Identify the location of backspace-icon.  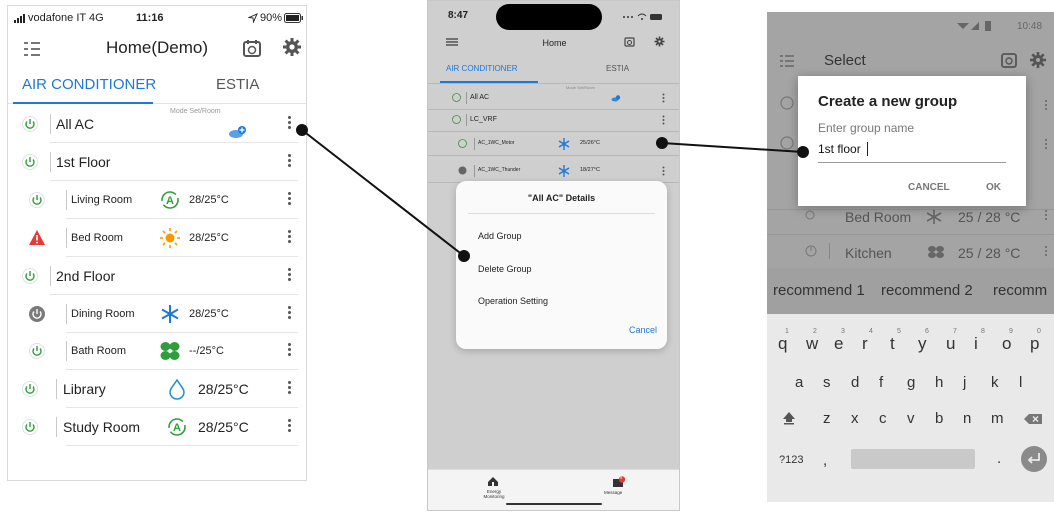
(1033, 419).